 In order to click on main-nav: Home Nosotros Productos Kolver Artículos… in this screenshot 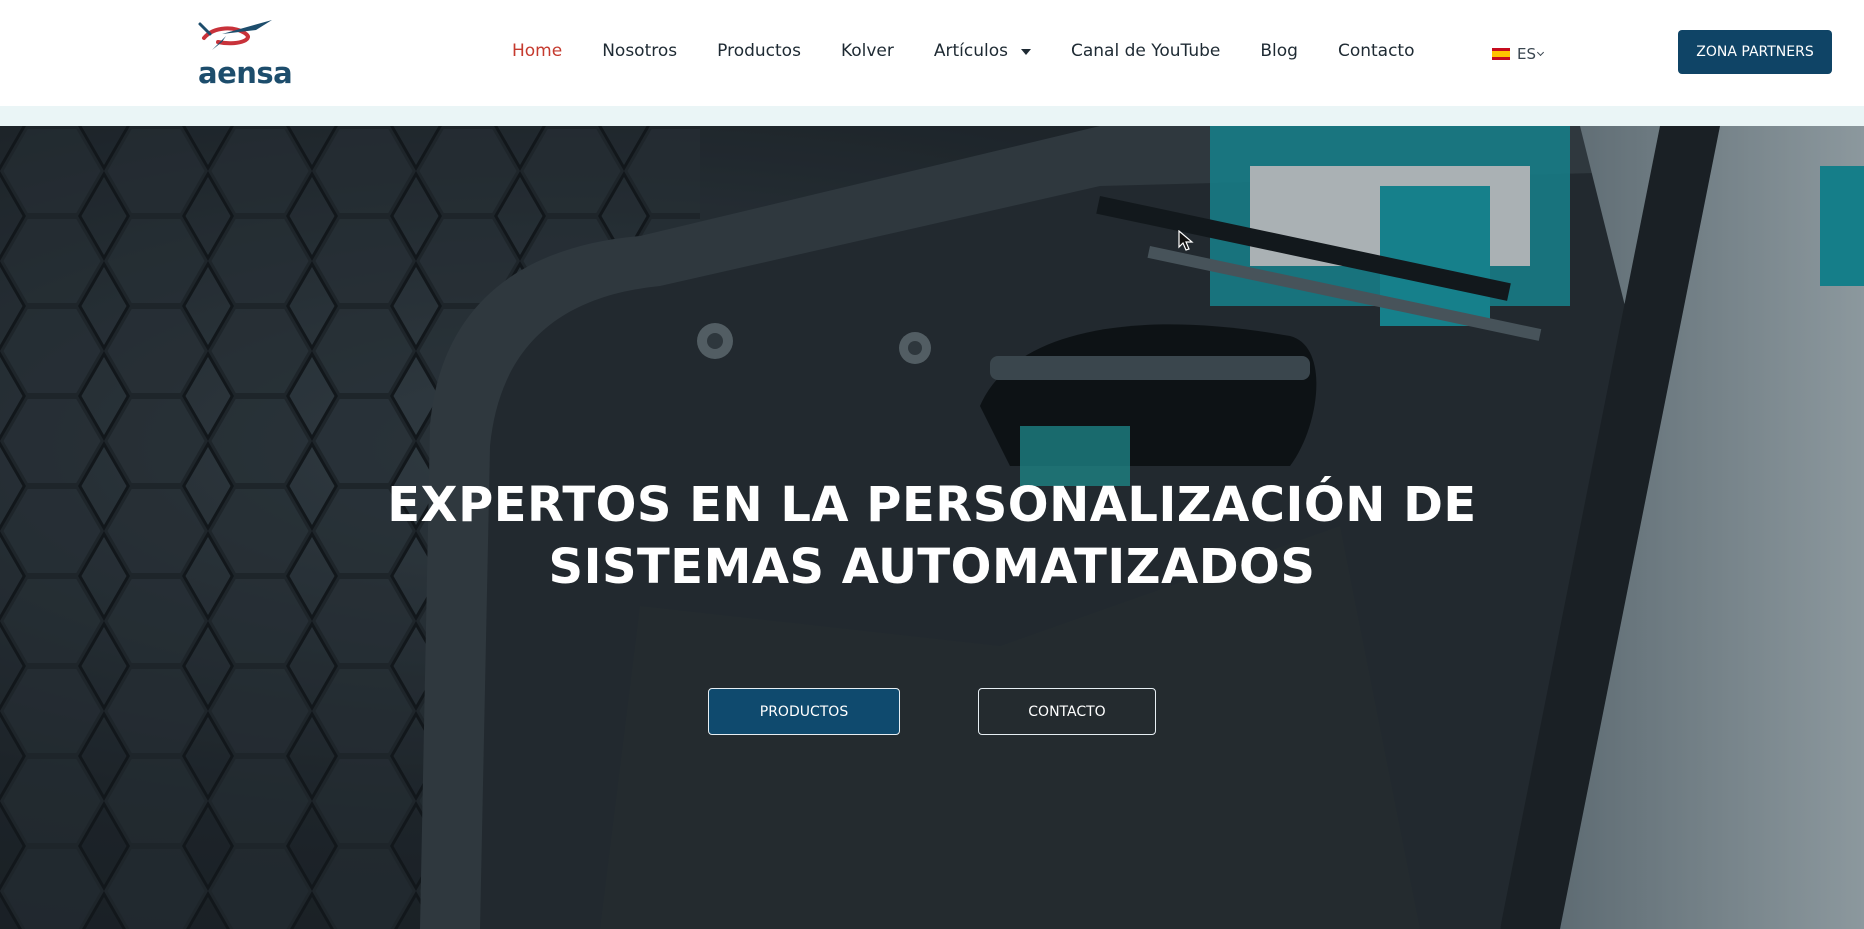, I will do `click(983, 51)`.